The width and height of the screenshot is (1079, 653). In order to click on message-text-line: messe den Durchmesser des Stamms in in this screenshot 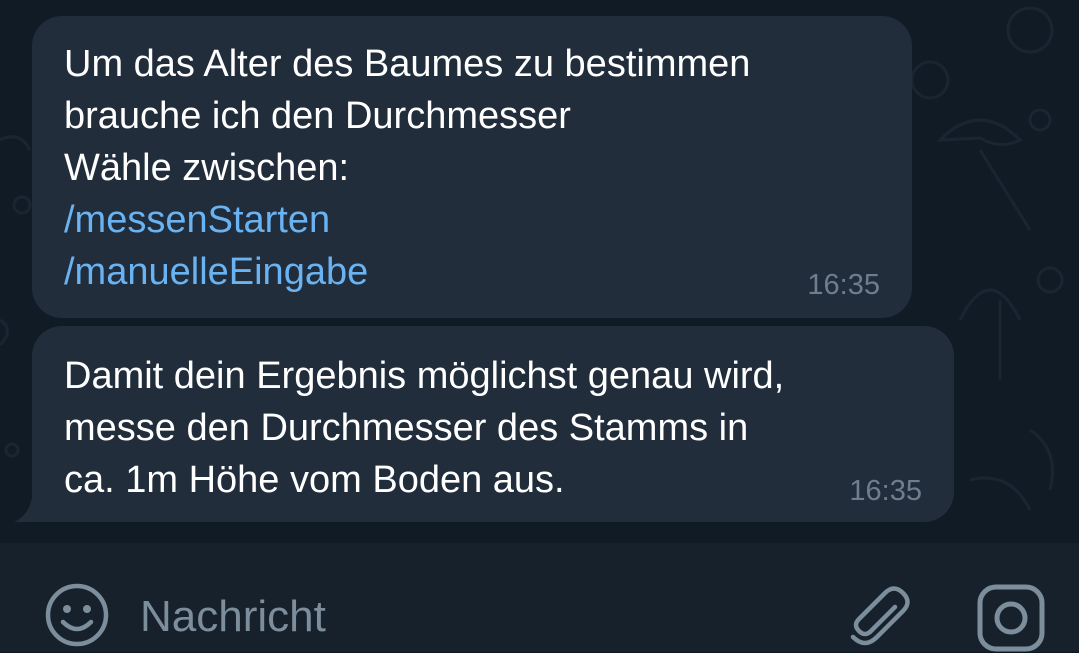, I will do `click(406, 428)`.